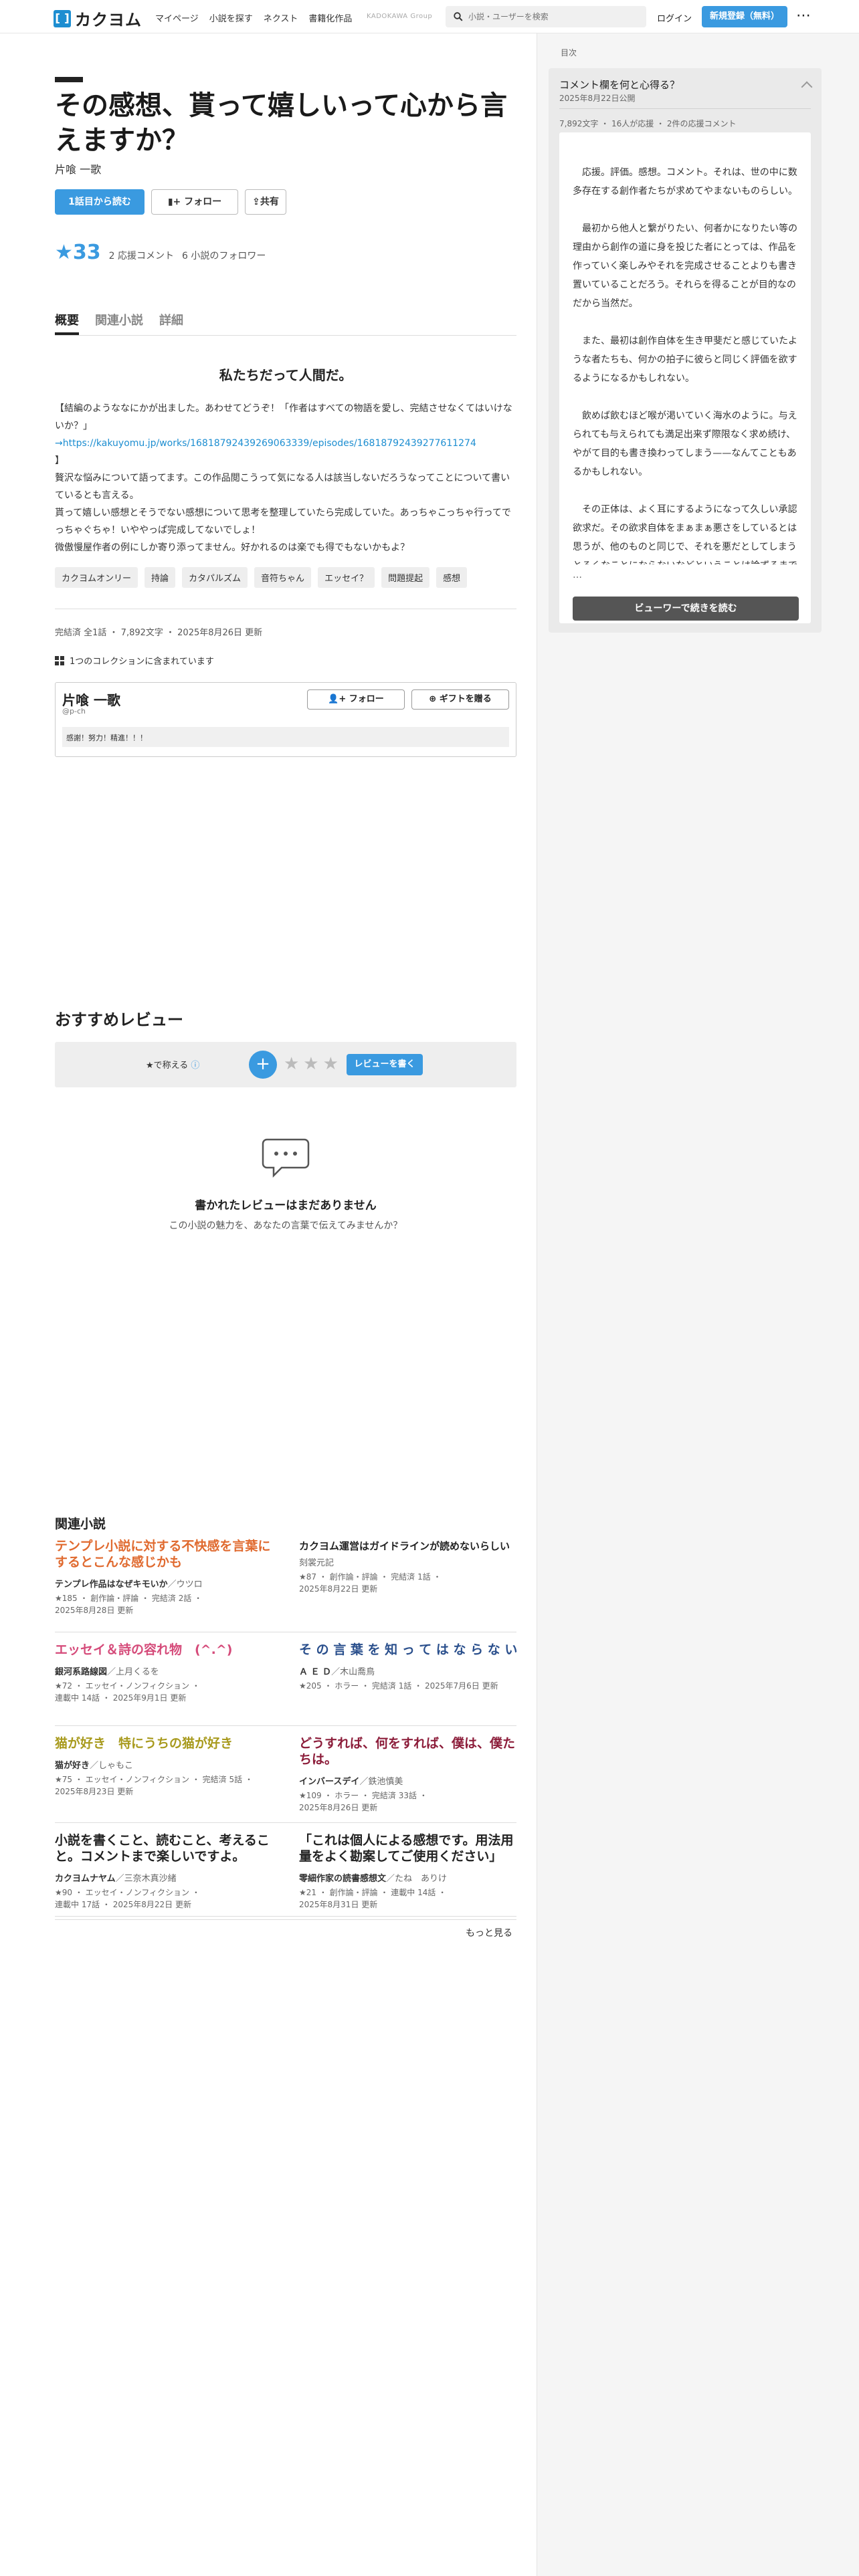 The image size is (859, 2576). Describe the element at coordinates (231, 17) in the screenshot. I see `nav-explore: 小説を探す` at that location.